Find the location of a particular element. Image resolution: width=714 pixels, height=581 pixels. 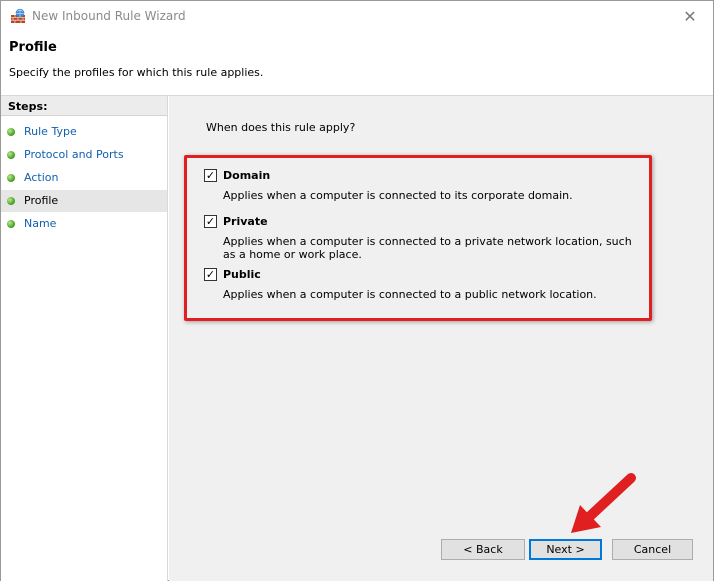

page-title: Profile is located at coordinates (33, 47).